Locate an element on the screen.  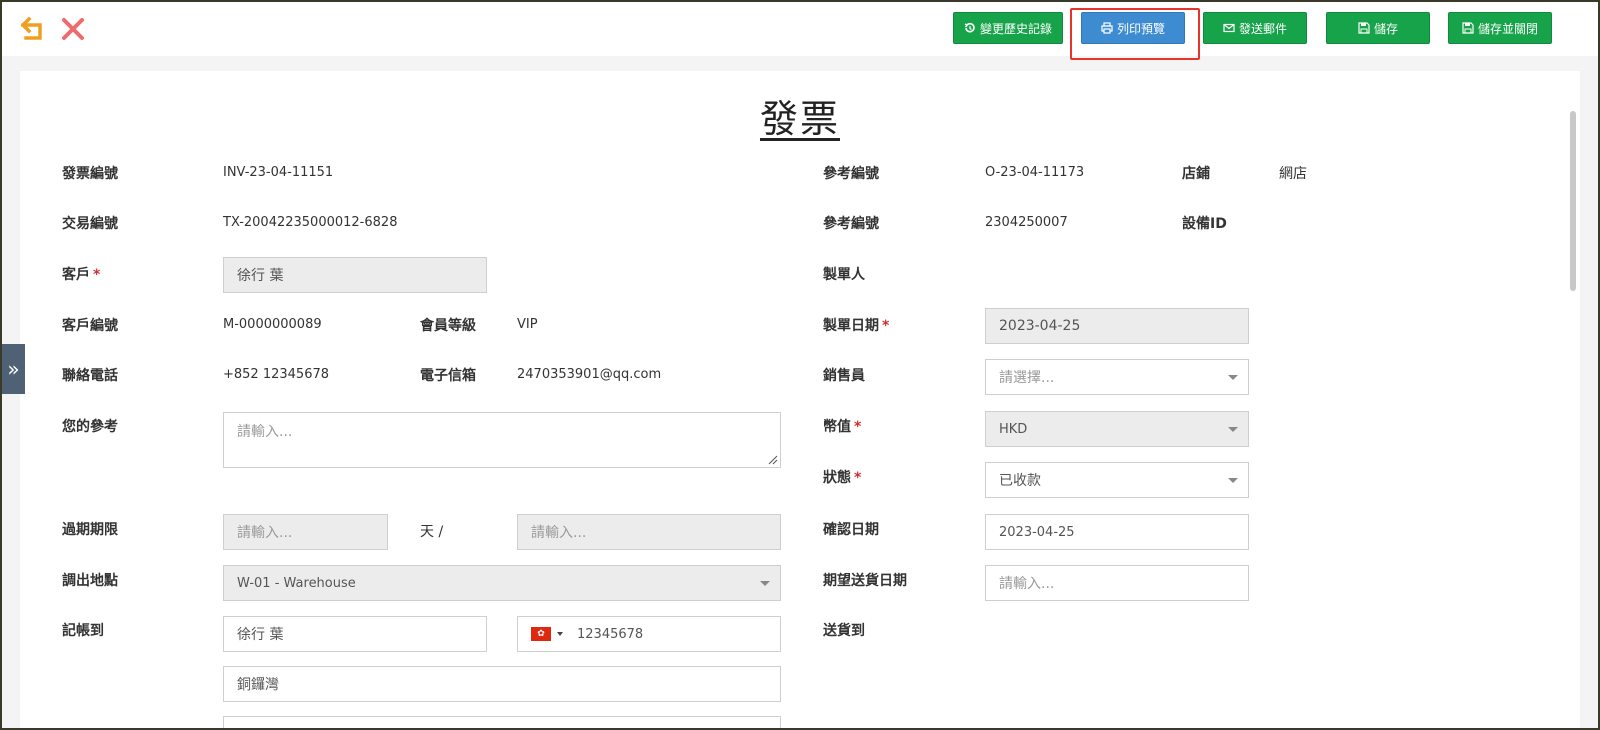
save-button: 儲存 is located at coordinates (1378, 28).